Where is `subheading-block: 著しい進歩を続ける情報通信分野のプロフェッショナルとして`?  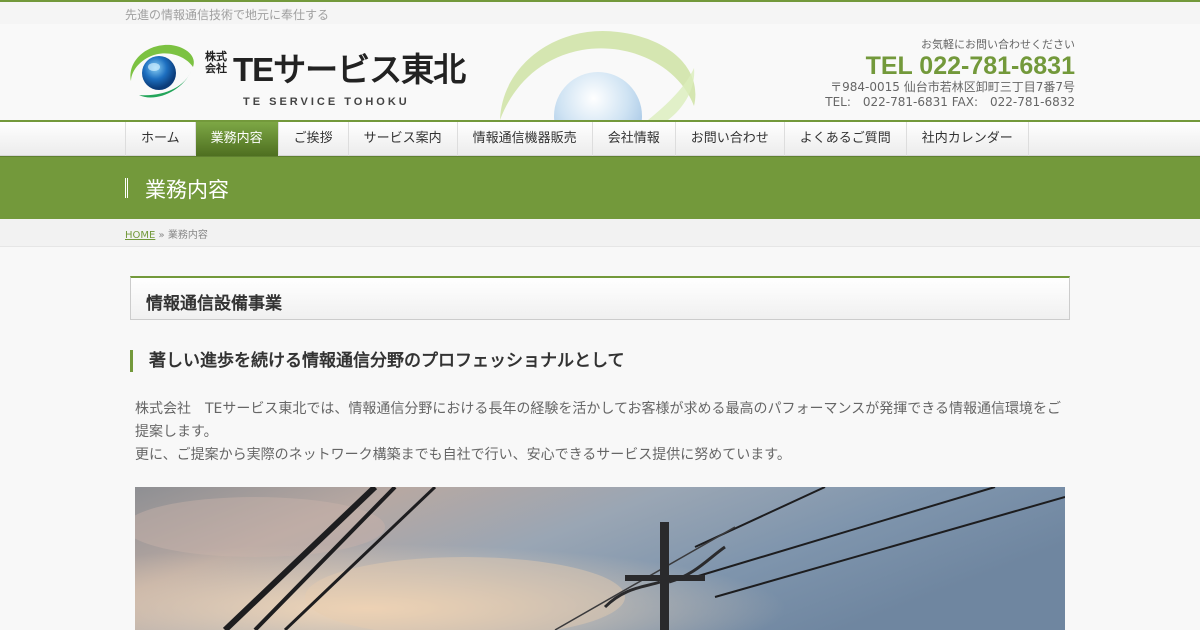 subheading-block: 著しい進歩を続ける情報通信分野のプロフェッショナルとして is located at coordinates (377, 361).